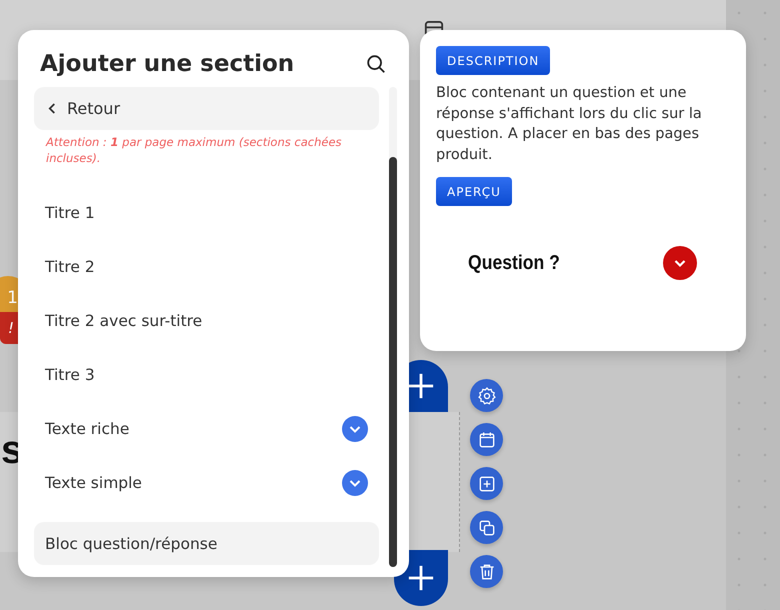 Image resolution: width=780 pixels, height=610 pixels. I want to click on chevron-left-icon, so click(52, 108).